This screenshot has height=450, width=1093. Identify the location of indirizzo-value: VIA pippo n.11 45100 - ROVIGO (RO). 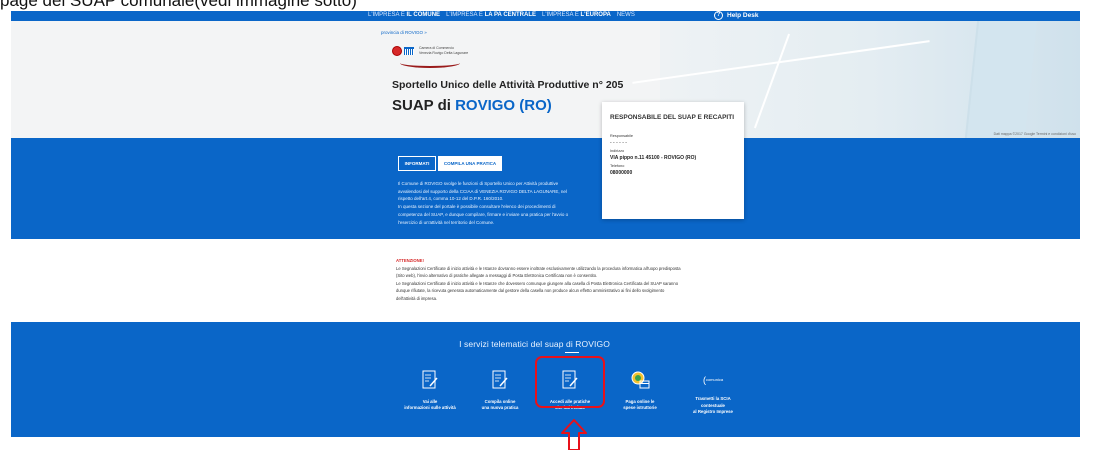
(653, 158).